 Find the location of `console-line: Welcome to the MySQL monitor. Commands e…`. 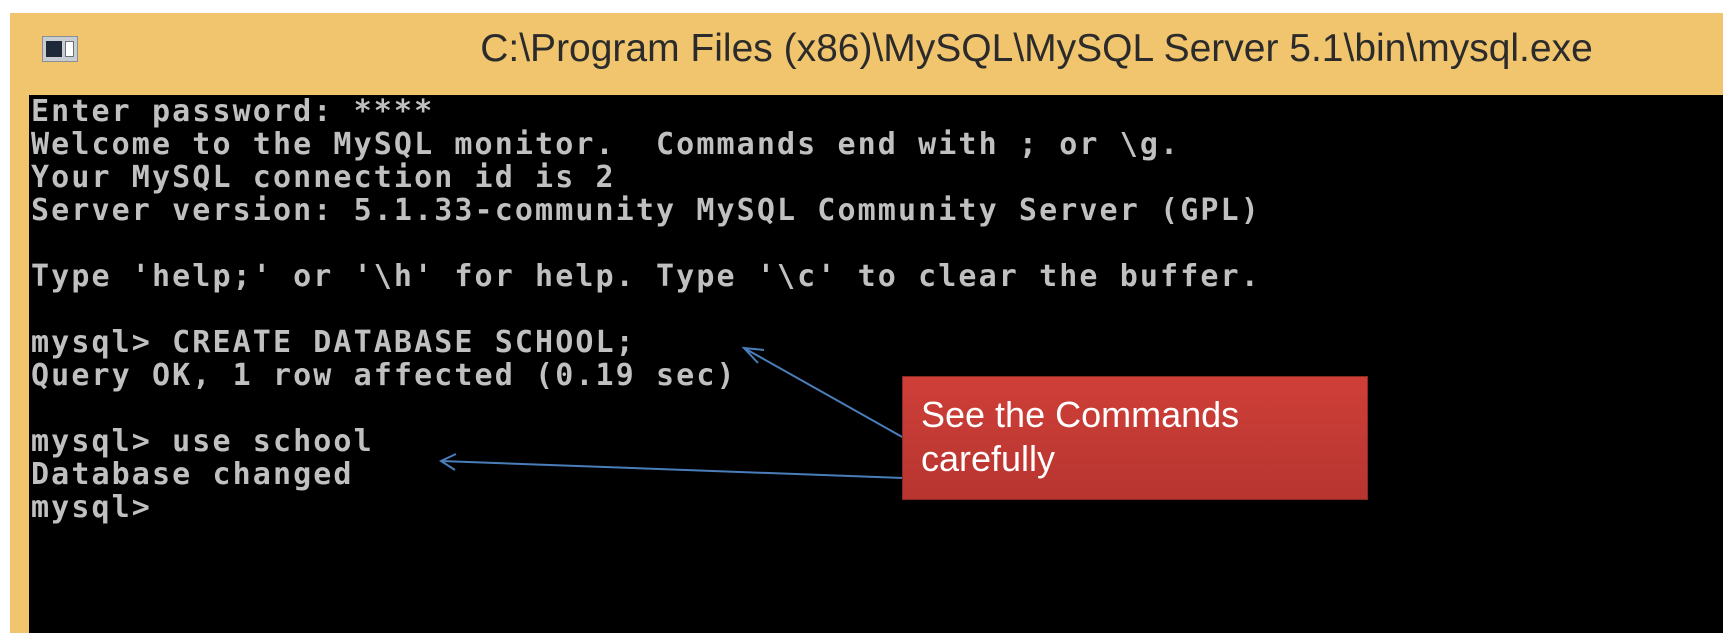

console-line: Welcome to the MySQL monitor. Commands e… is located at coordinates (606, 144).